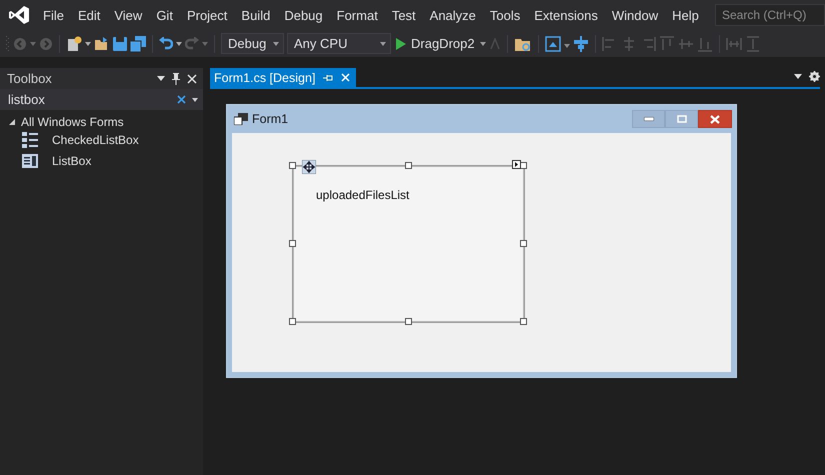  I want to click on menu-item: File, so click(53, 15).